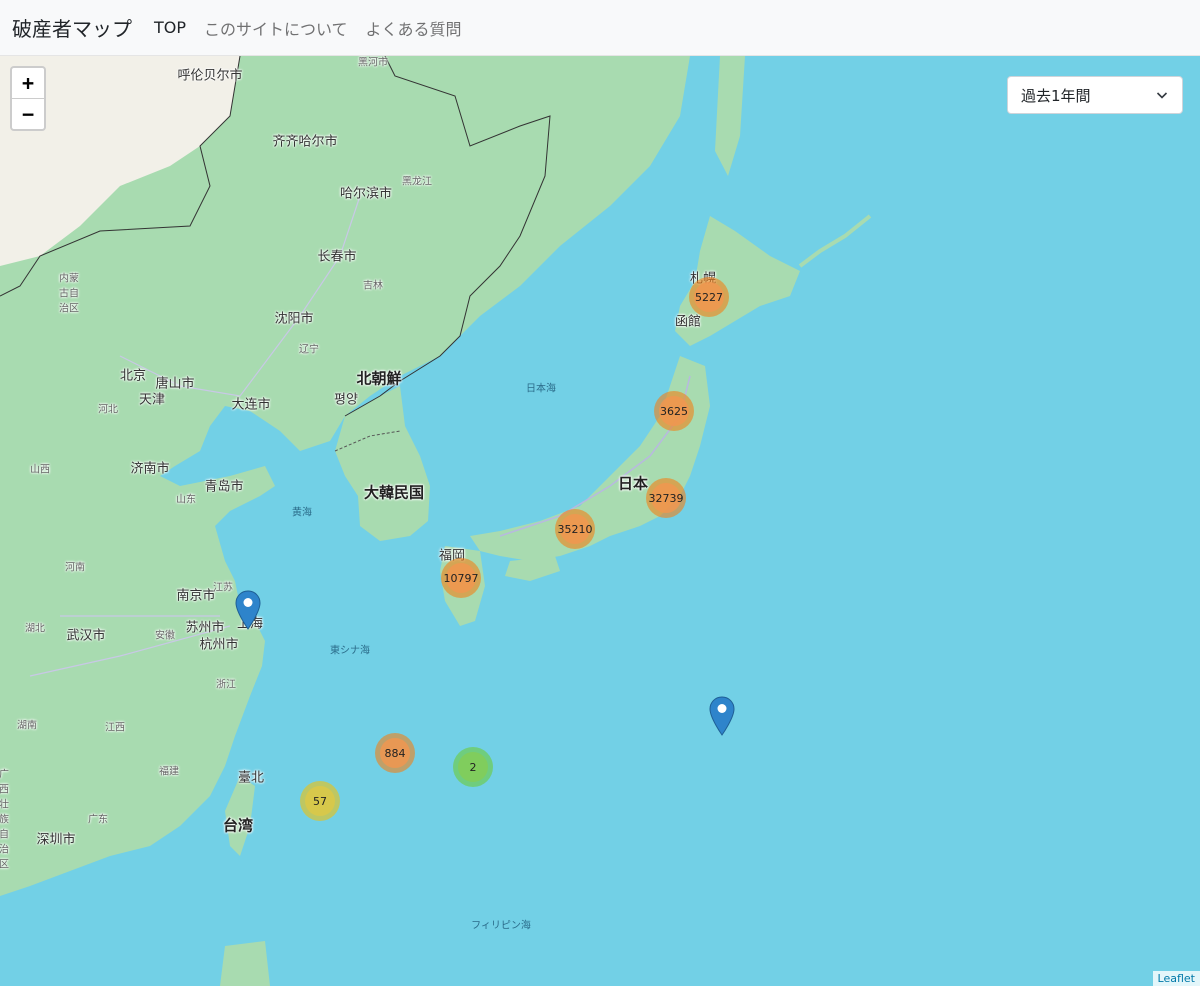 Image resolution: width=1200 pixels, height=1000 pixels. I want to click on navbar: 破産者マップ TOP このサイトについて よくある質問, so click(600, 28).